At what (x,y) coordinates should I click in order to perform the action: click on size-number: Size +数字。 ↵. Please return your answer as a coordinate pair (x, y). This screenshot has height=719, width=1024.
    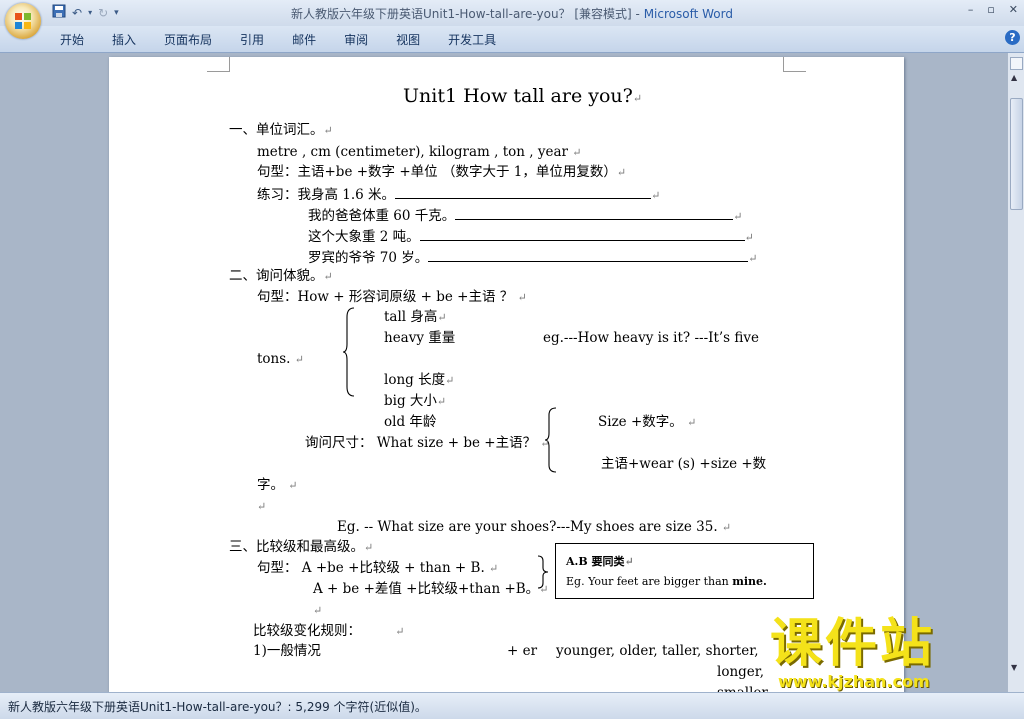
    Looking at the image, I should click on (647, 422).